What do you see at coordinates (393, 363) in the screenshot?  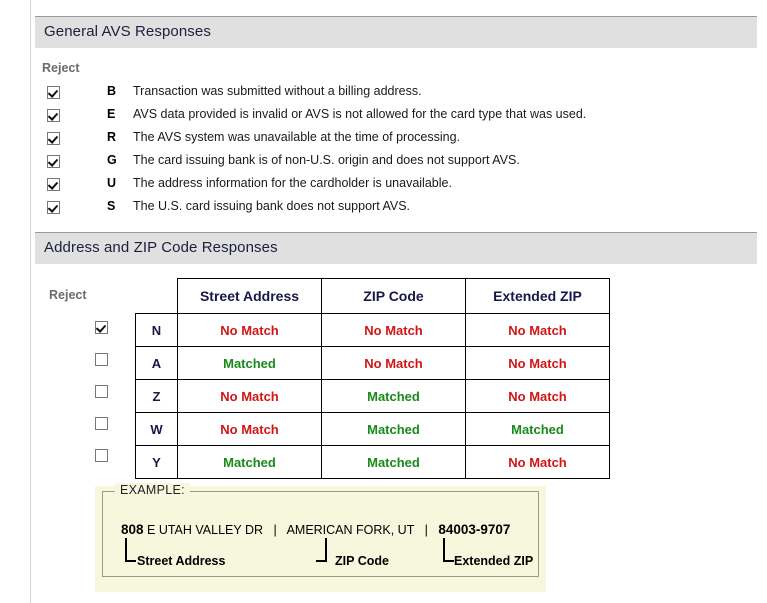 I see `cell-a-zip: No Match` at bounding box center [393, 363].